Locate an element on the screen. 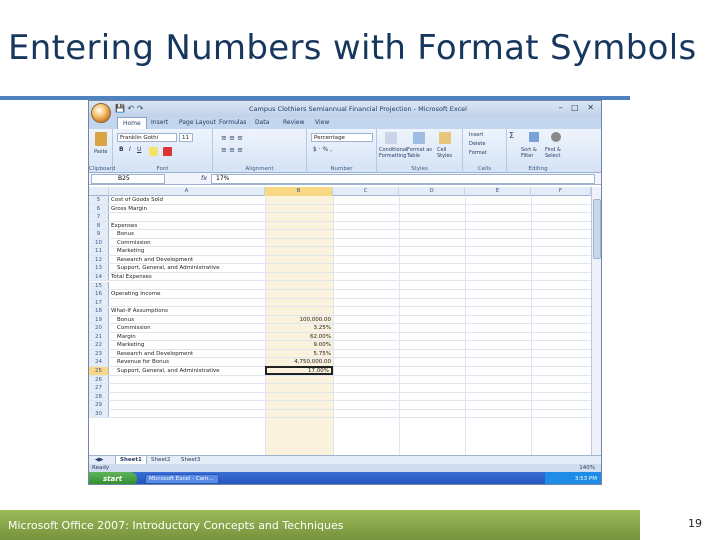  row-header: 23 is located at coordinates (99, 353).